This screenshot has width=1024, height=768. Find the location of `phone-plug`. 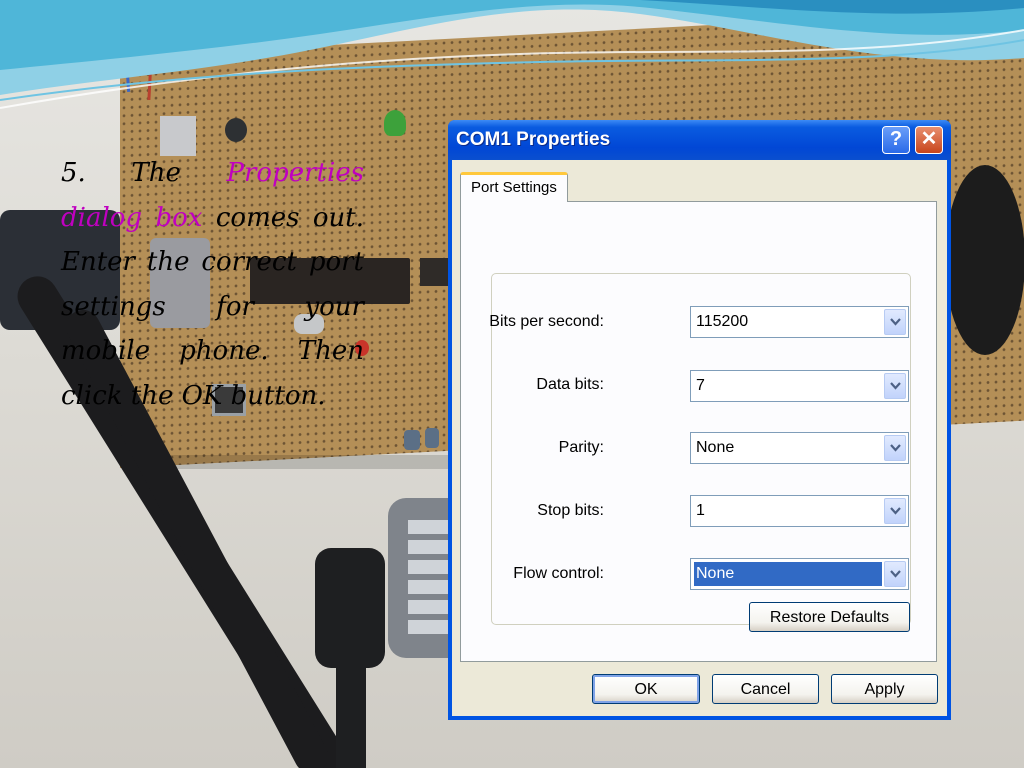

phone-plug is located at coordinates (350, 608).